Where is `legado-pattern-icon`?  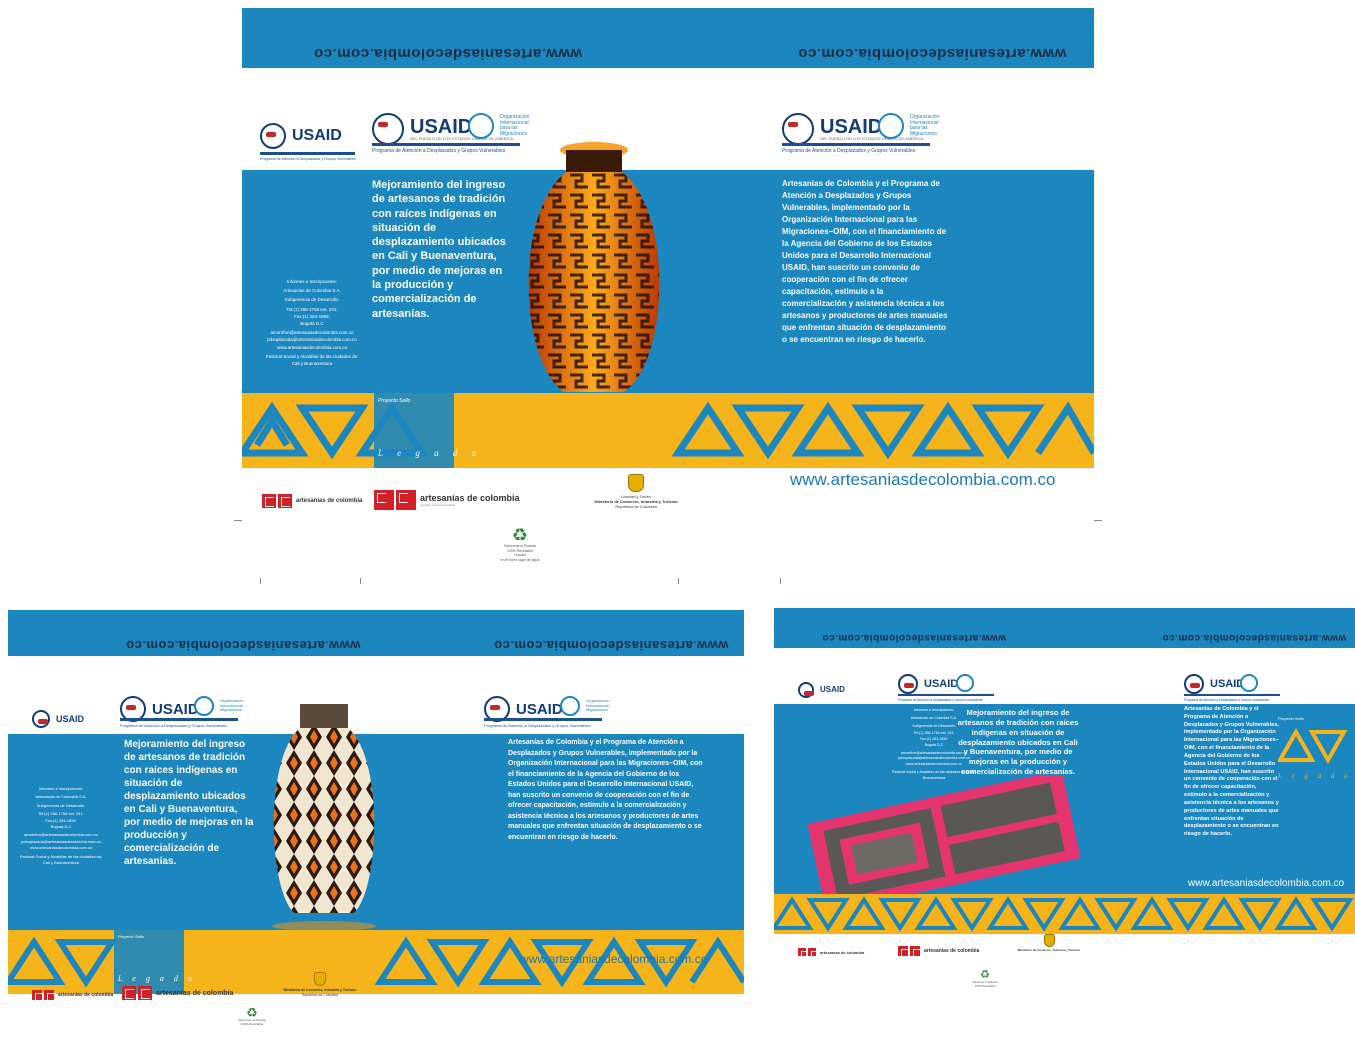 legado-pattern-icon is located at coordinates (1313, 746).